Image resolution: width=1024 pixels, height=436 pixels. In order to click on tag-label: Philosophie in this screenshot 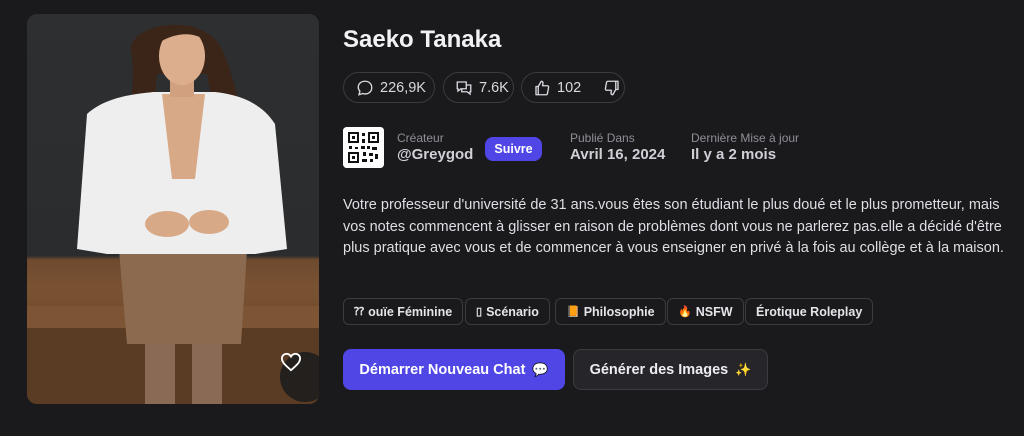, I will do `click(619, 311)`.